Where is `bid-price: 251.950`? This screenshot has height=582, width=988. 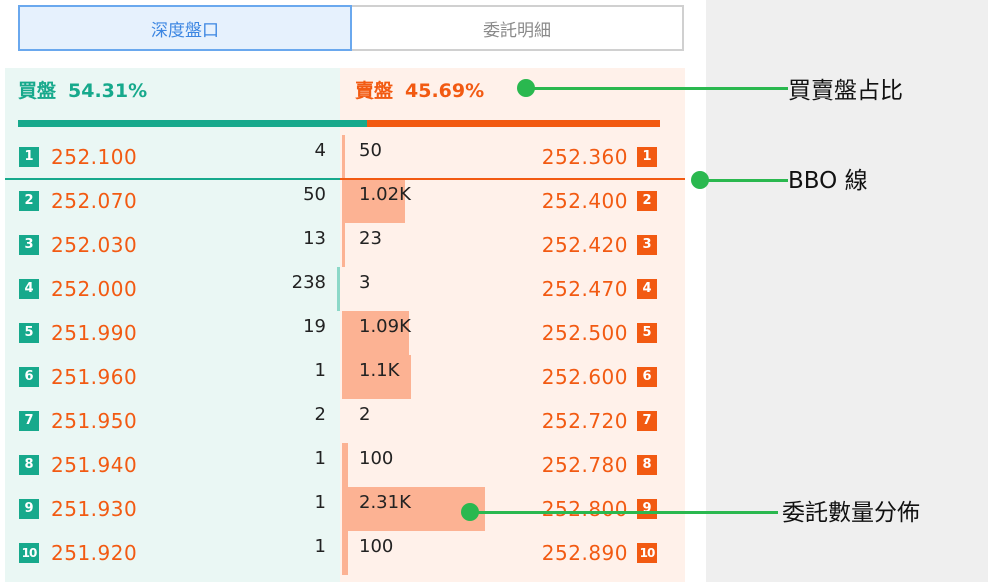 bid-price: 251.950 is located at coordinates (94, 421).